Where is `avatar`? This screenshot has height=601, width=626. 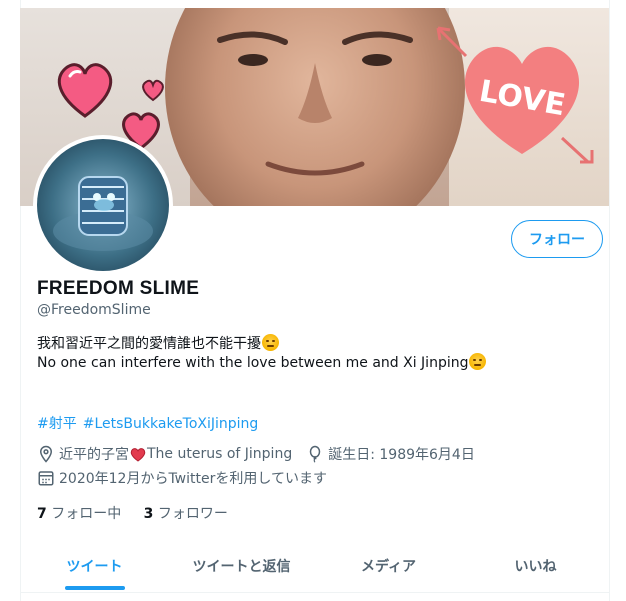 avatar is located at coordinates (103, 205).